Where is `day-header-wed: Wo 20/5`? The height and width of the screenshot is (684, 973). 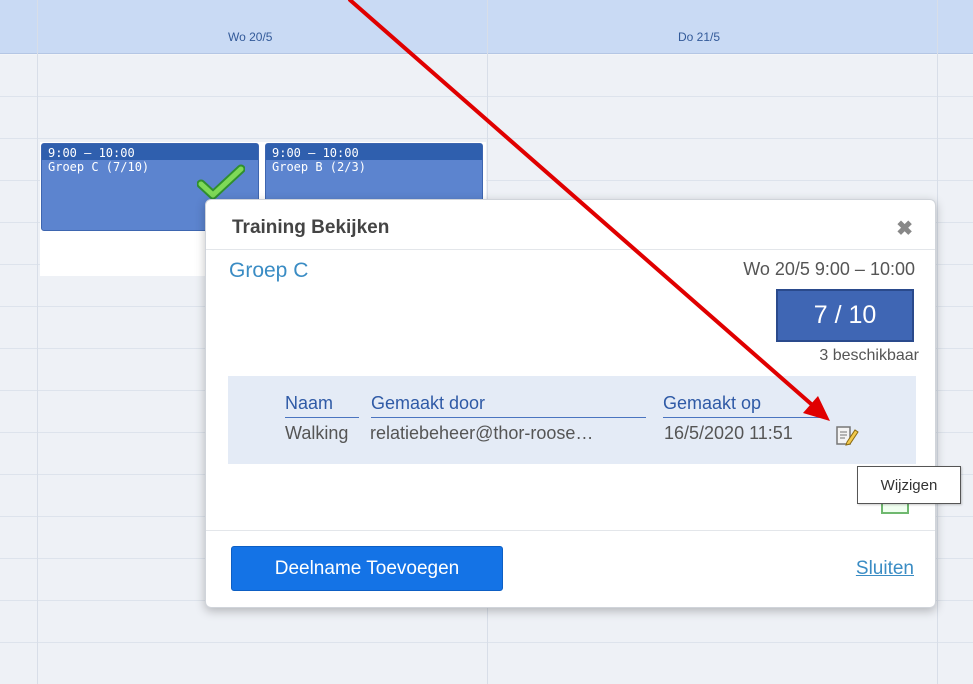
day-header-wed: Wo 20/5 is located at coordinates (250, 37).